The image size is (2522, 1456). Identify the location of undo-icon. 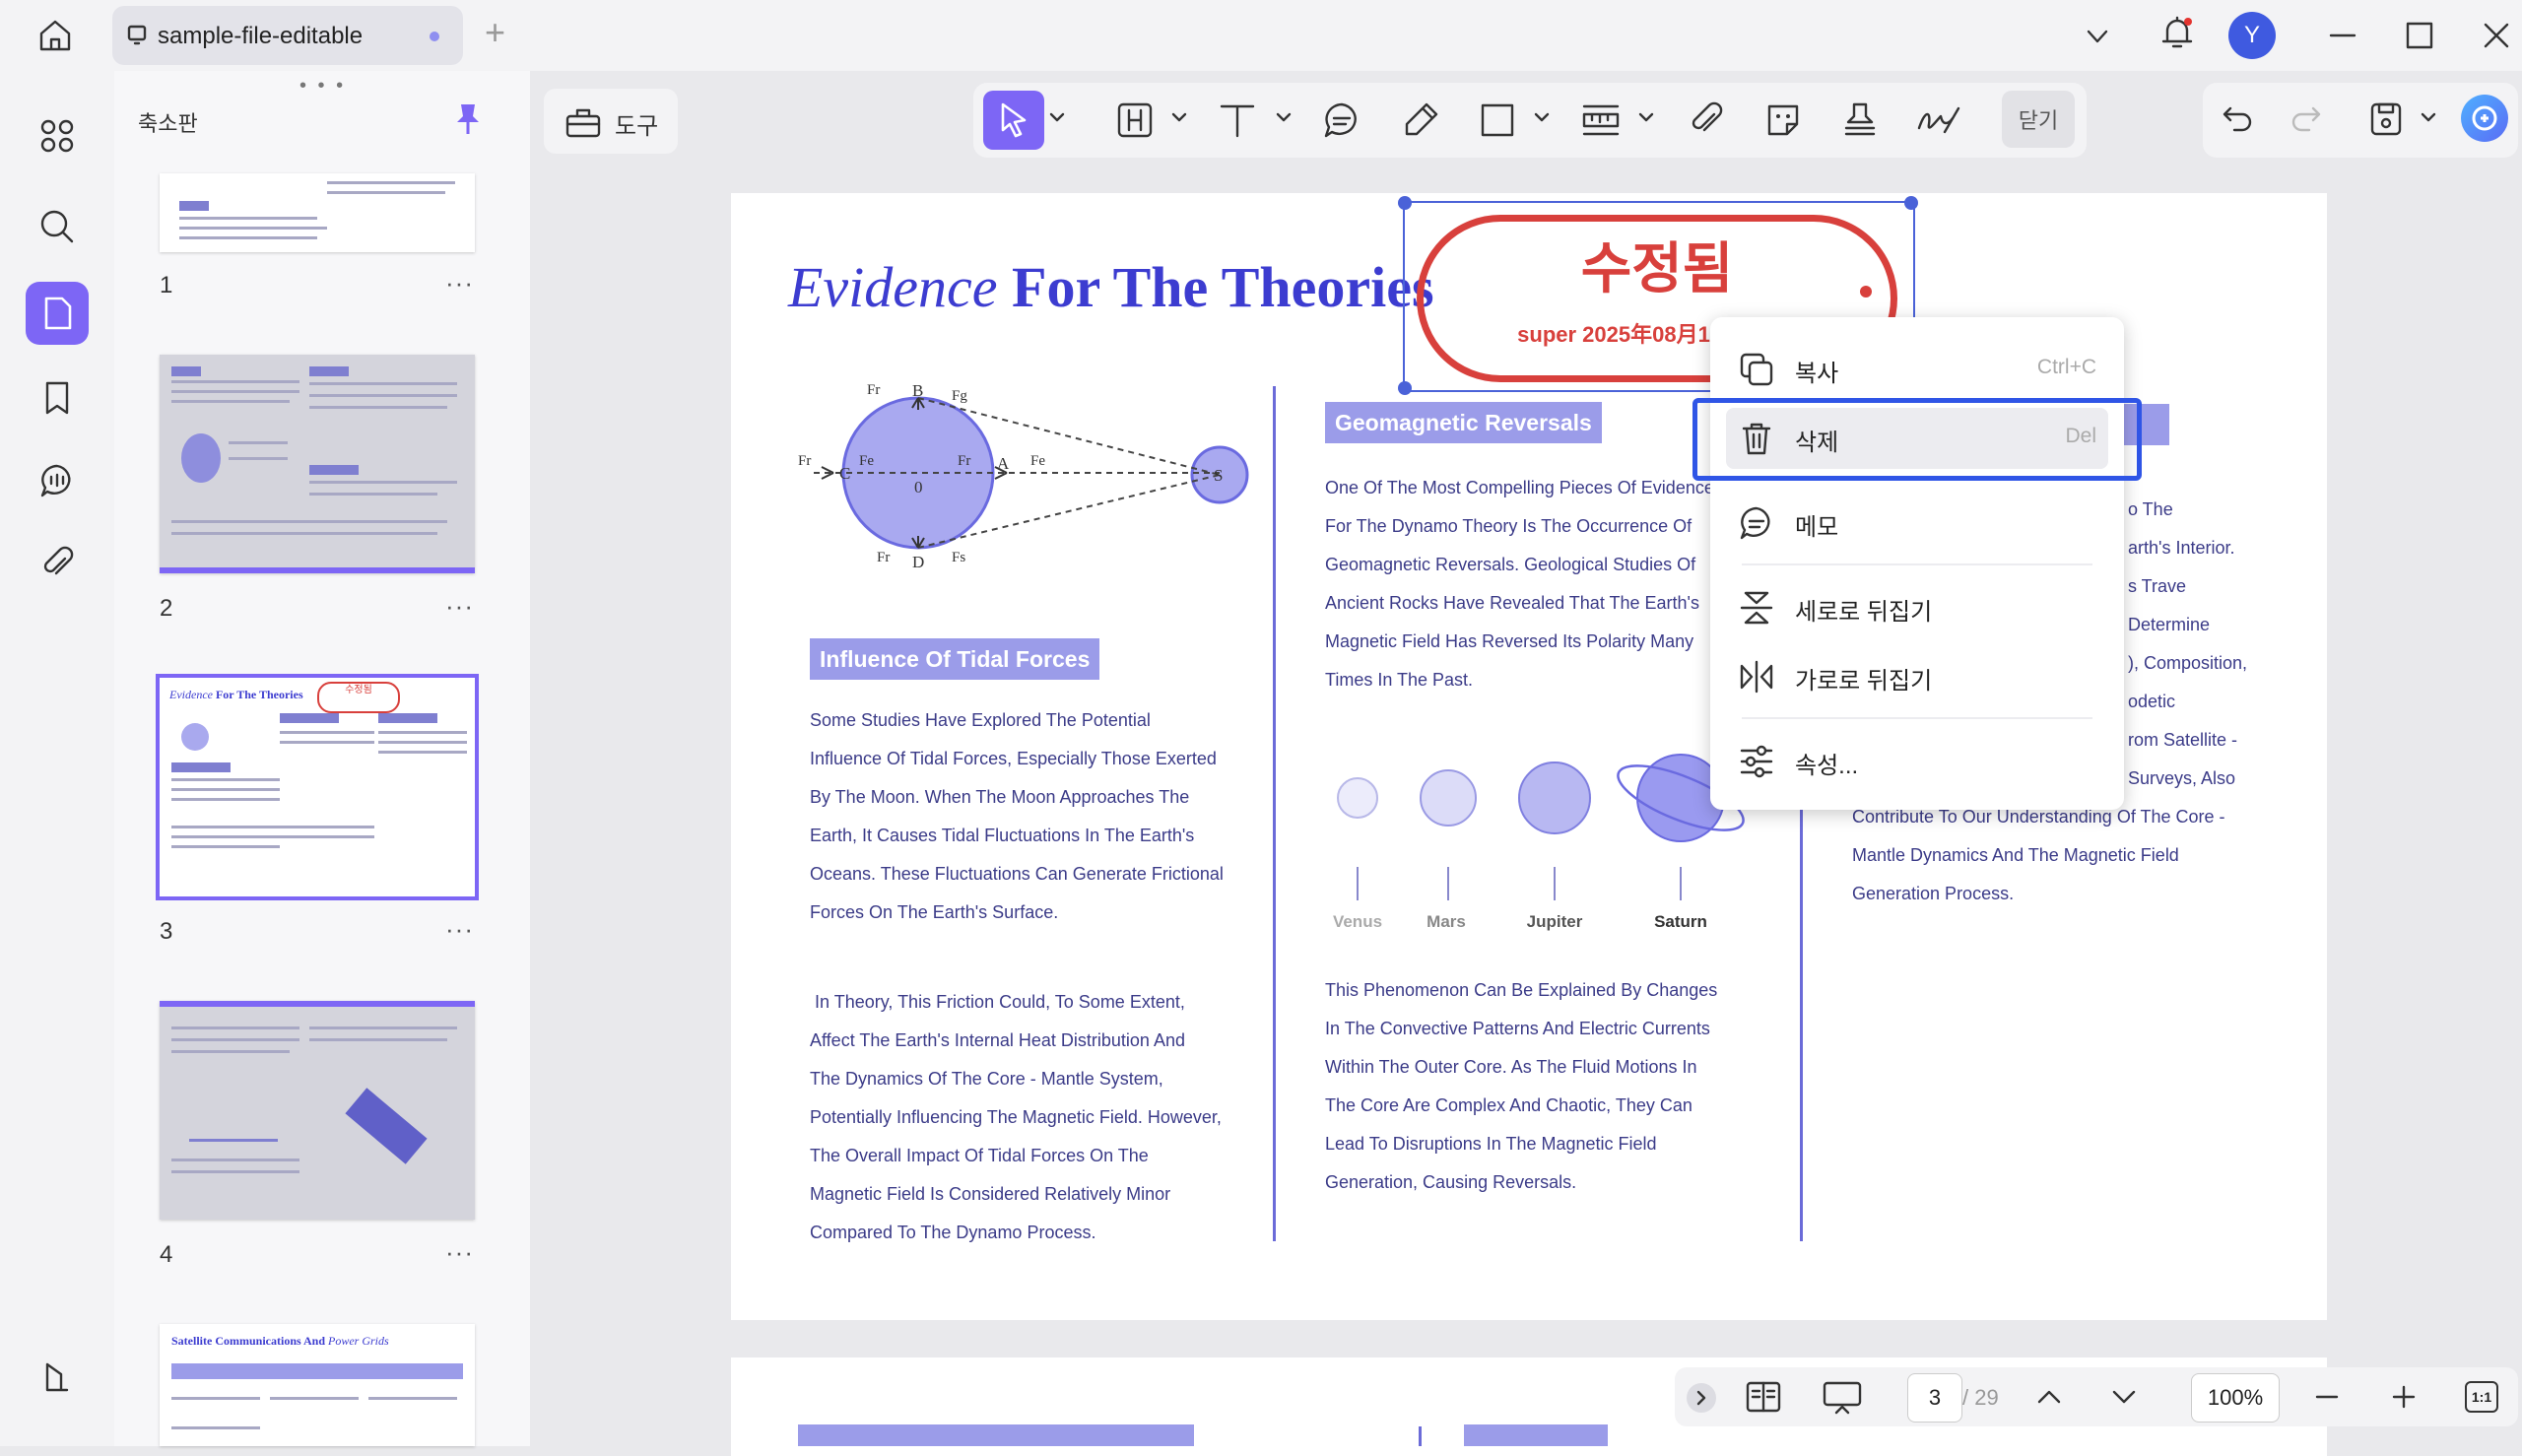
(2237, 119).